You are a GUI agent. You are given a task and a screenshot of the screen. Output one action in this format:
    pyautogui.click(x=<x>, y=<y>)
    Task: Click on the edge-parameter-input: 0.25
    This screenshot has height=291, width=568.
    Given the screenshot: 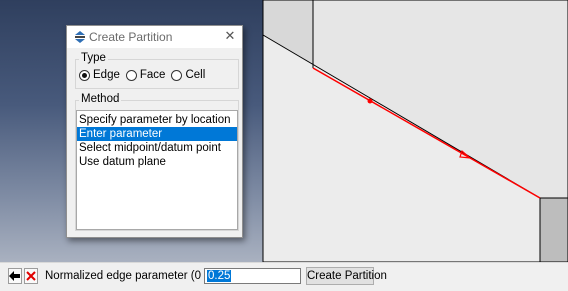 What is the action you would take?
    pyautogui.click(x=252, y=276)
    